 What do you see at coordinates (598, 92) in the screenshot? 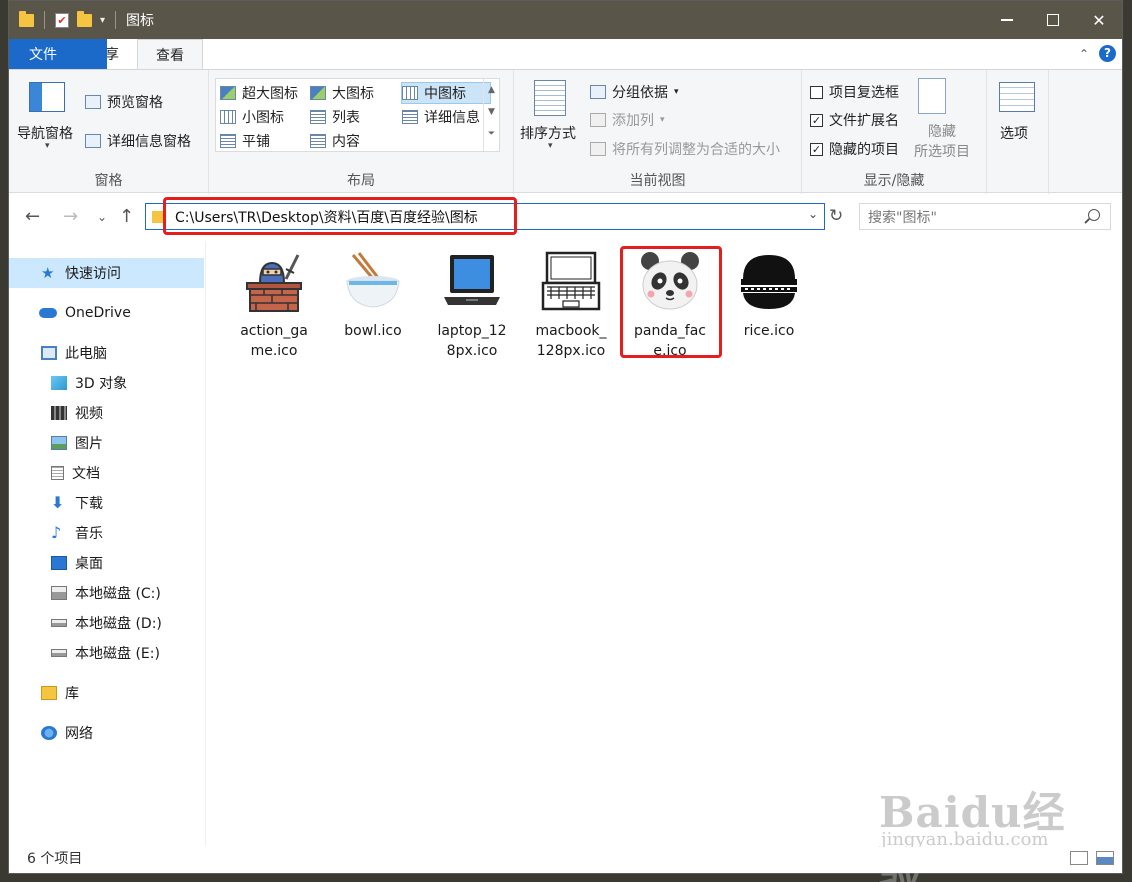
I see `group-by-icon` at bounding box center [598, 92].